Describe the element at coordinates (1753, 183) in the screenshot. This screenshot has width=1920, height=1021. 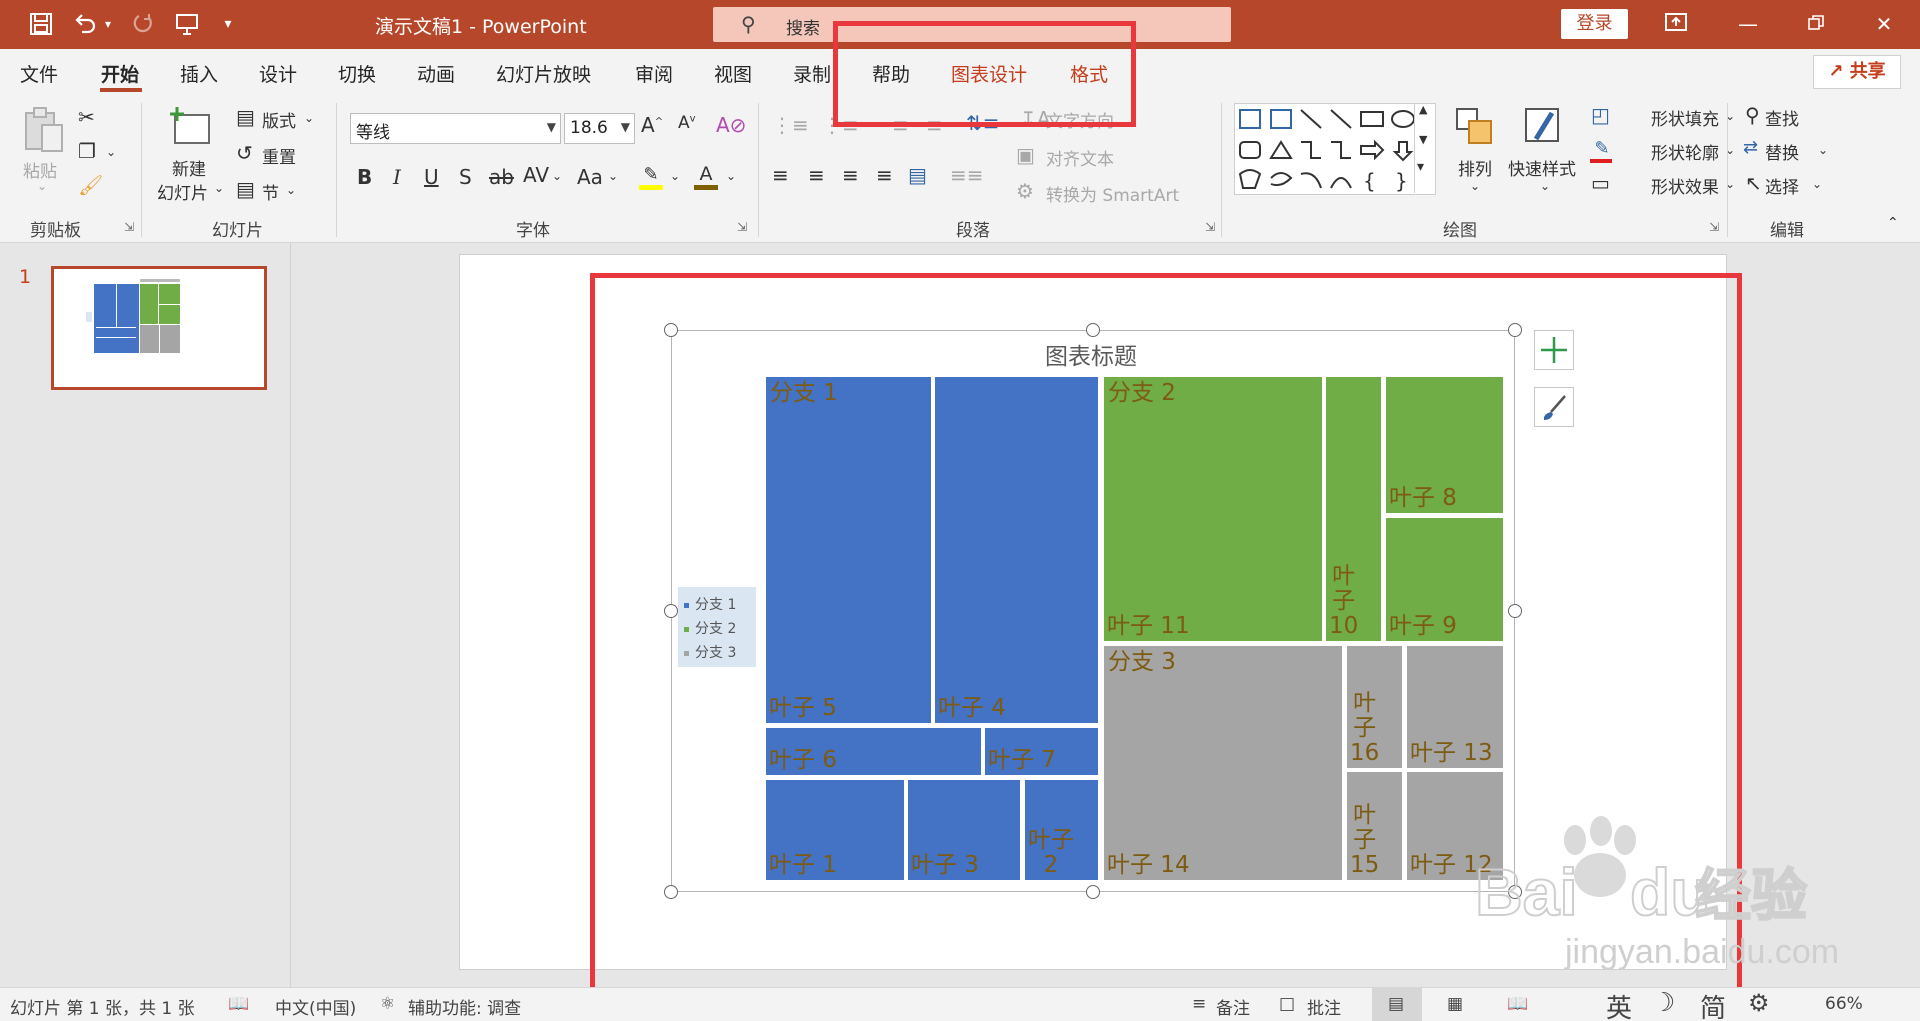
I see `select-icon: ↖` at that location.